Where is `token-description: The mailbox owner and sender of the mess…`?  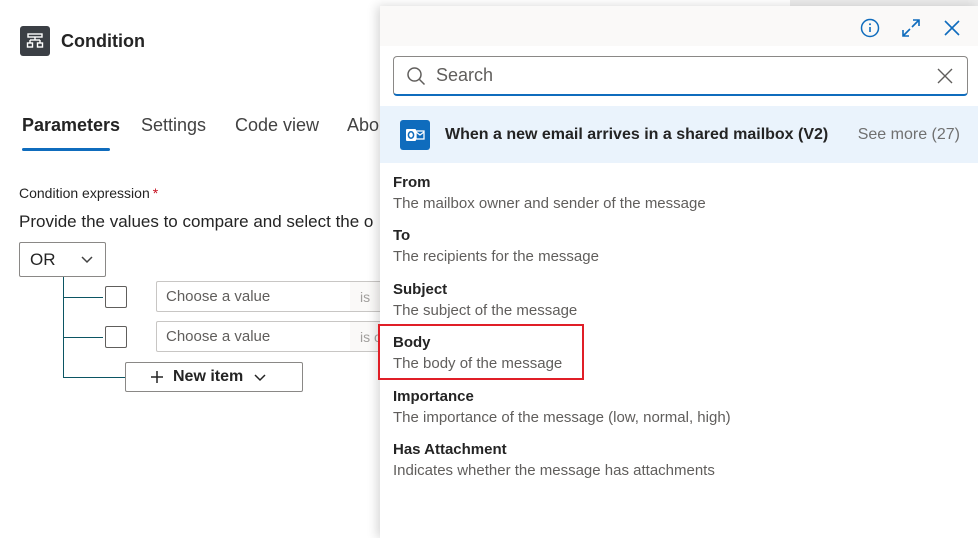 token-description: The mailbox owner and sender of the mess… is located at coordinates (549, 203).